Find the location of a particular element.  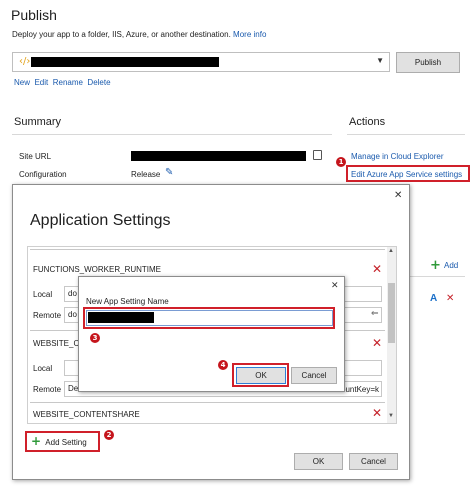

remove-dependency-icon: ✕ is located at coordinates (450, 299).